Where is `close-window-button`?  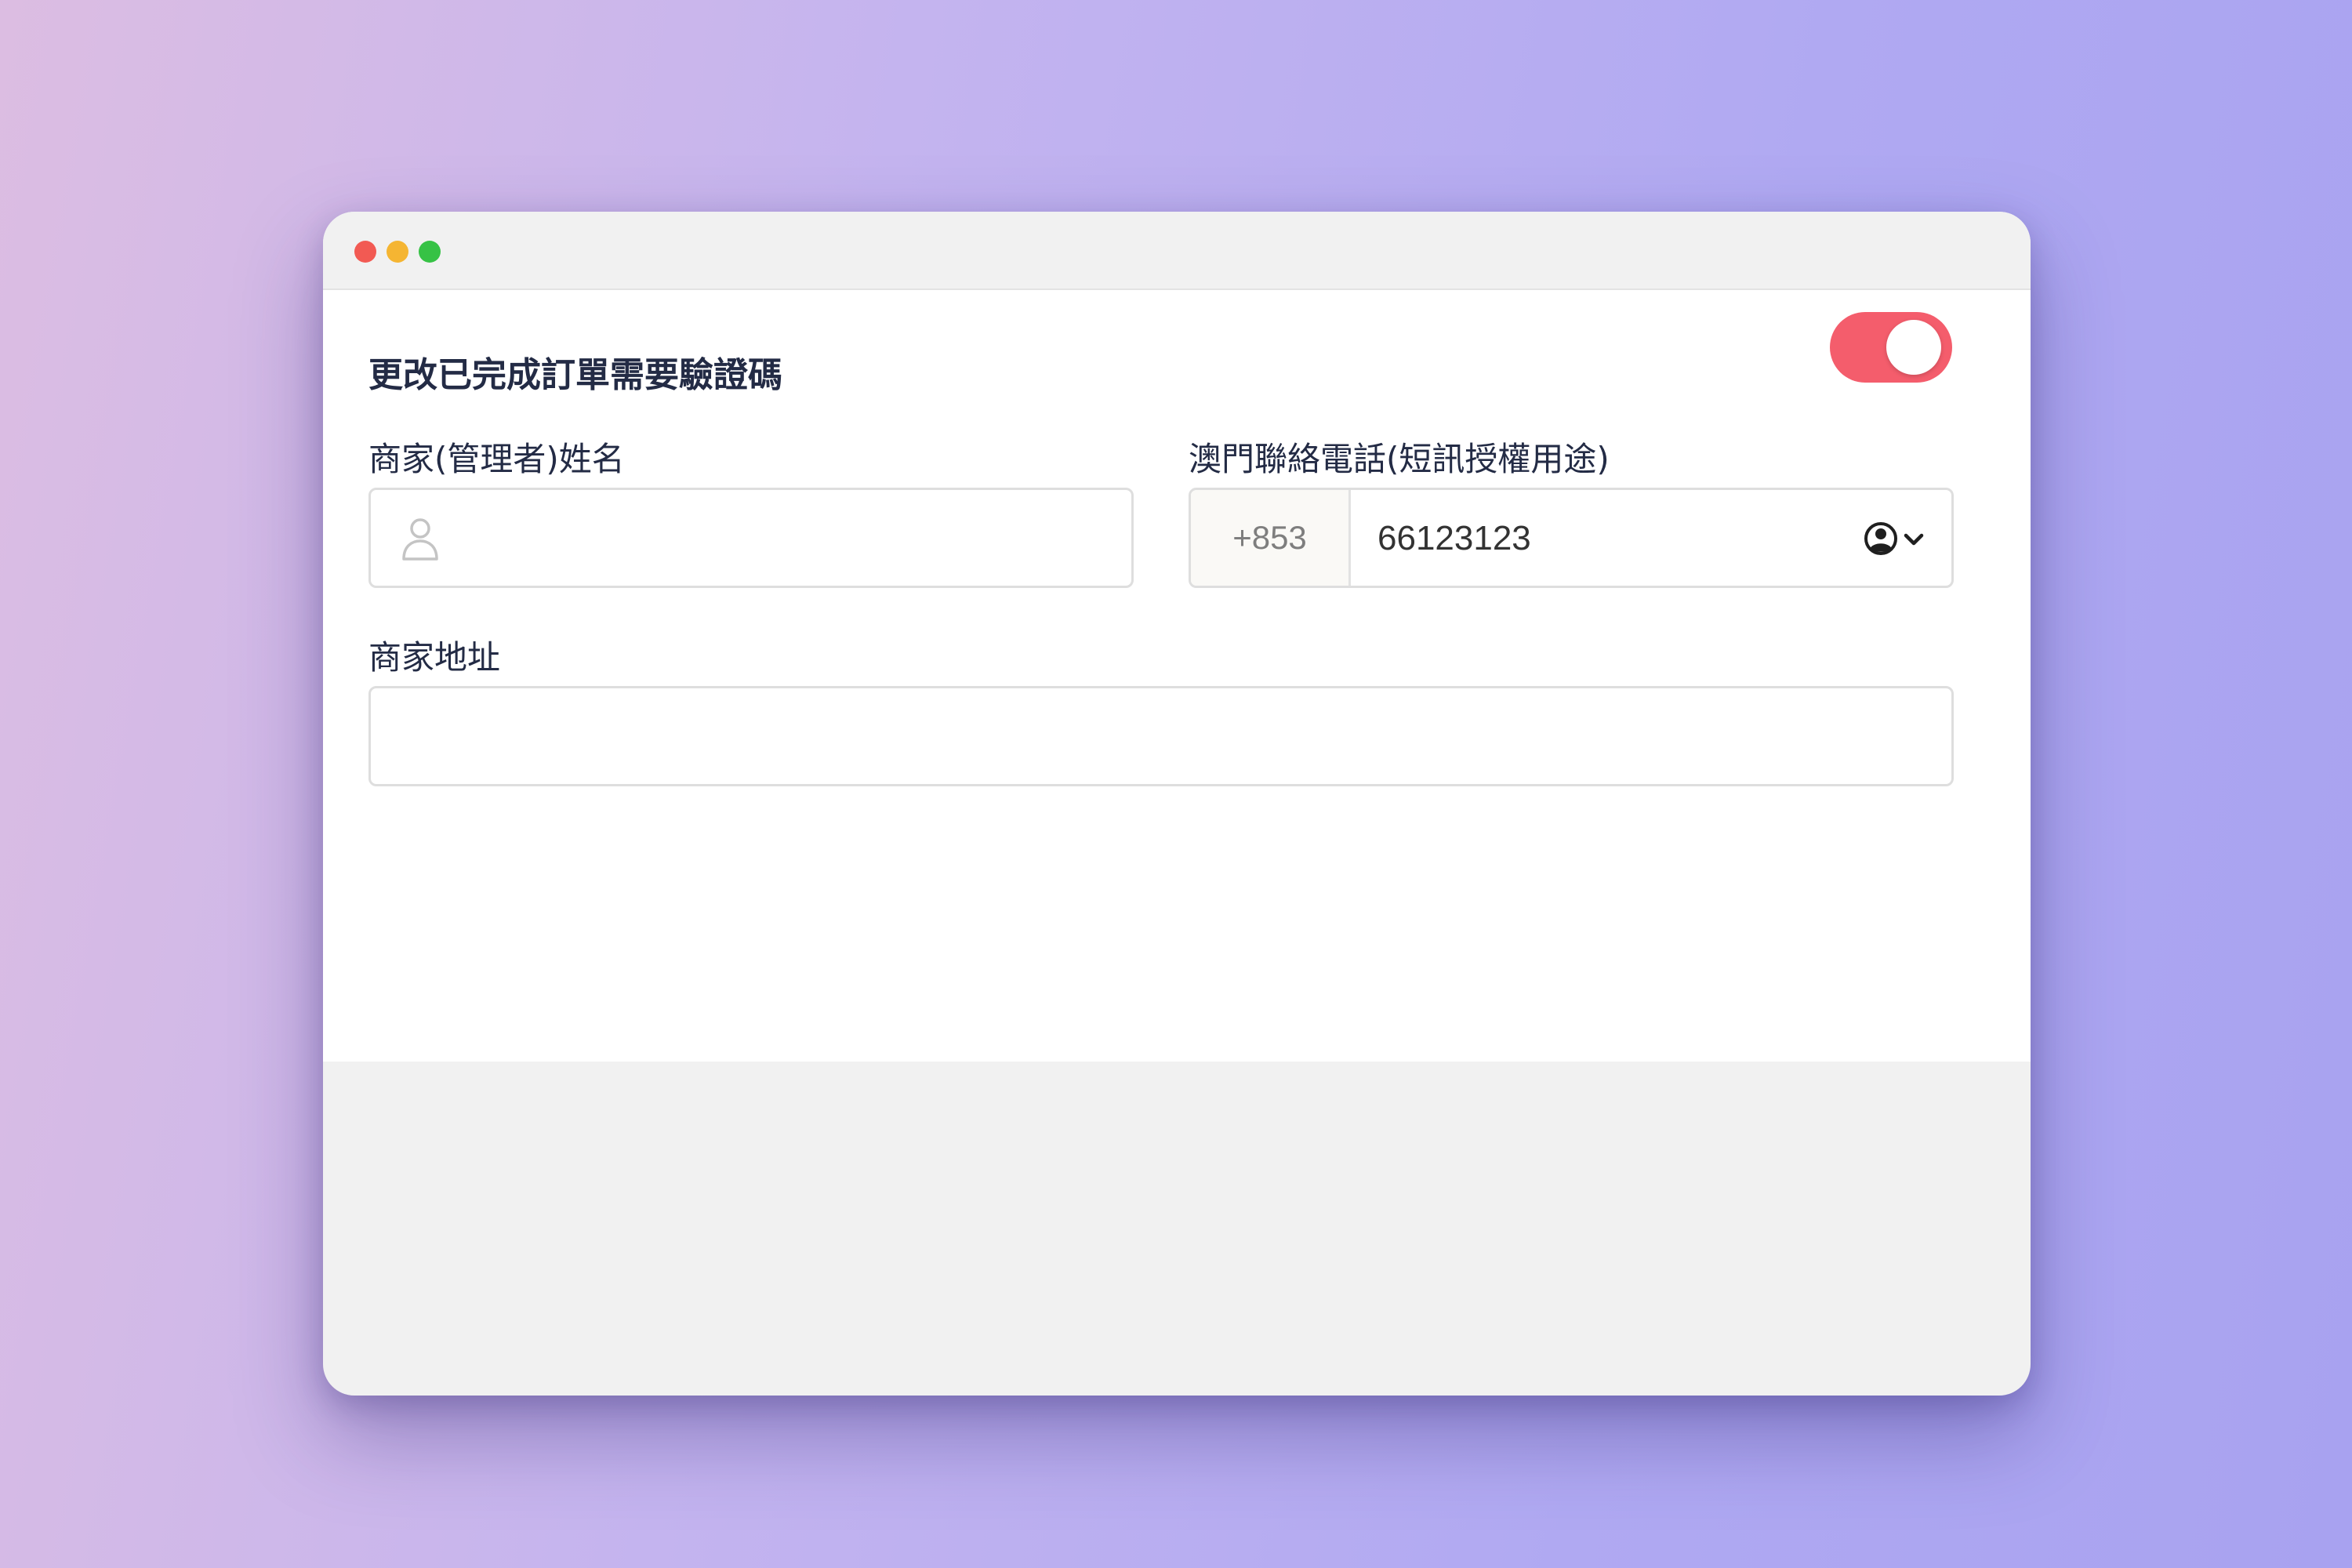
close-window-button is located at coordinates (365, 252).